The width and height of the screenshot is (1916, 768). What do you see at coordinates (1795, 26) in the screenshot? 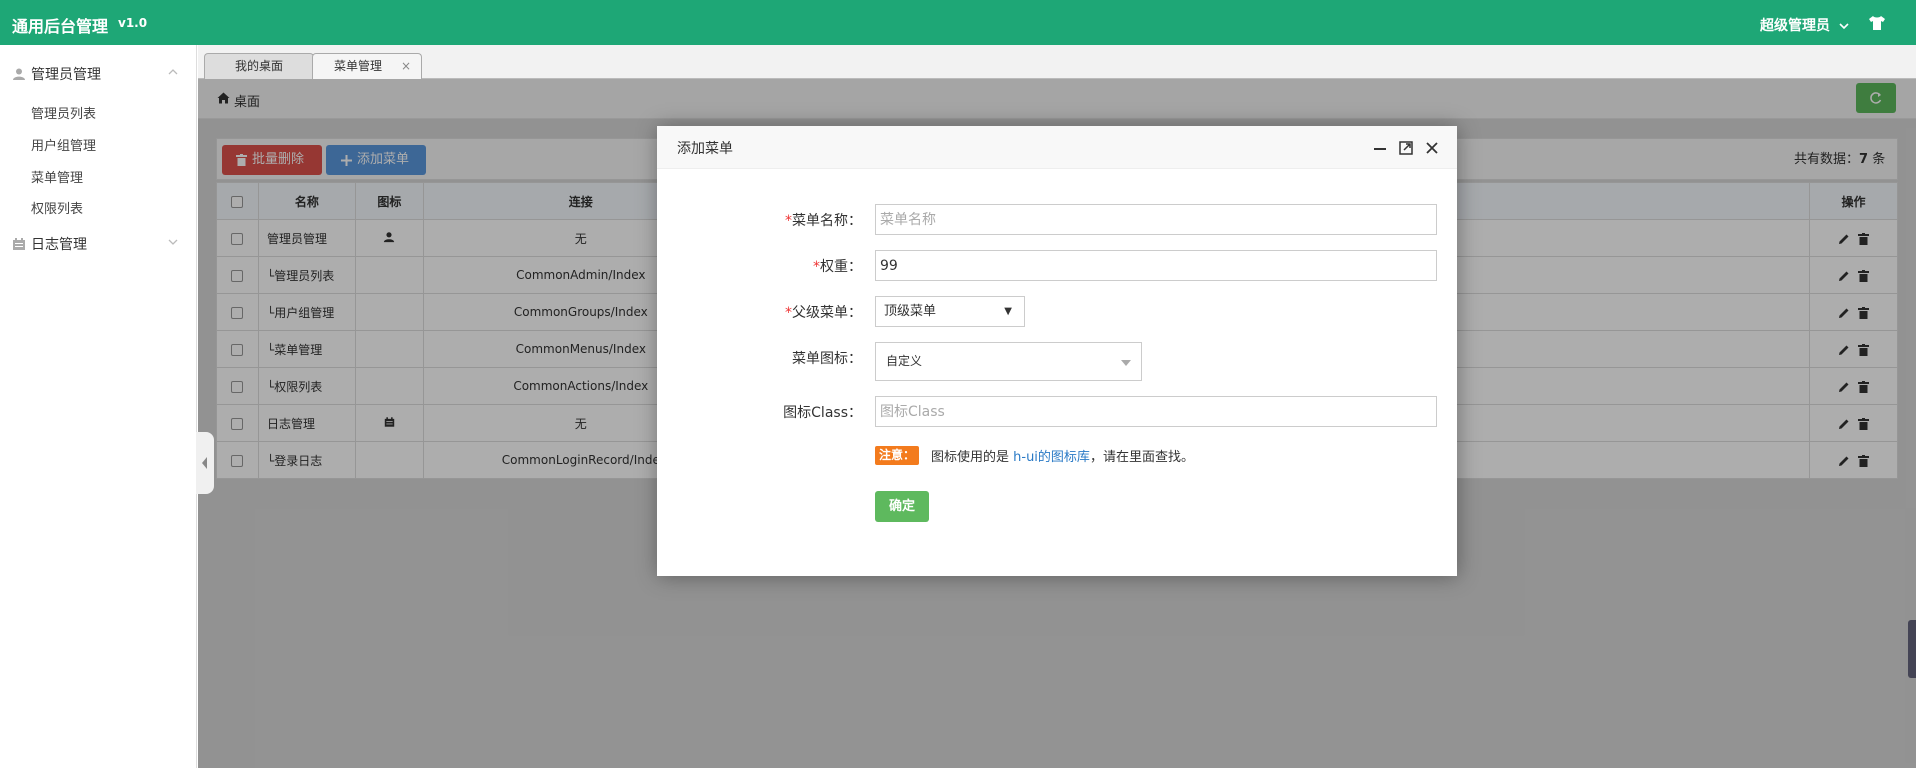
I see `user-name: 超级管理员` at bounding box center [1795, 26].